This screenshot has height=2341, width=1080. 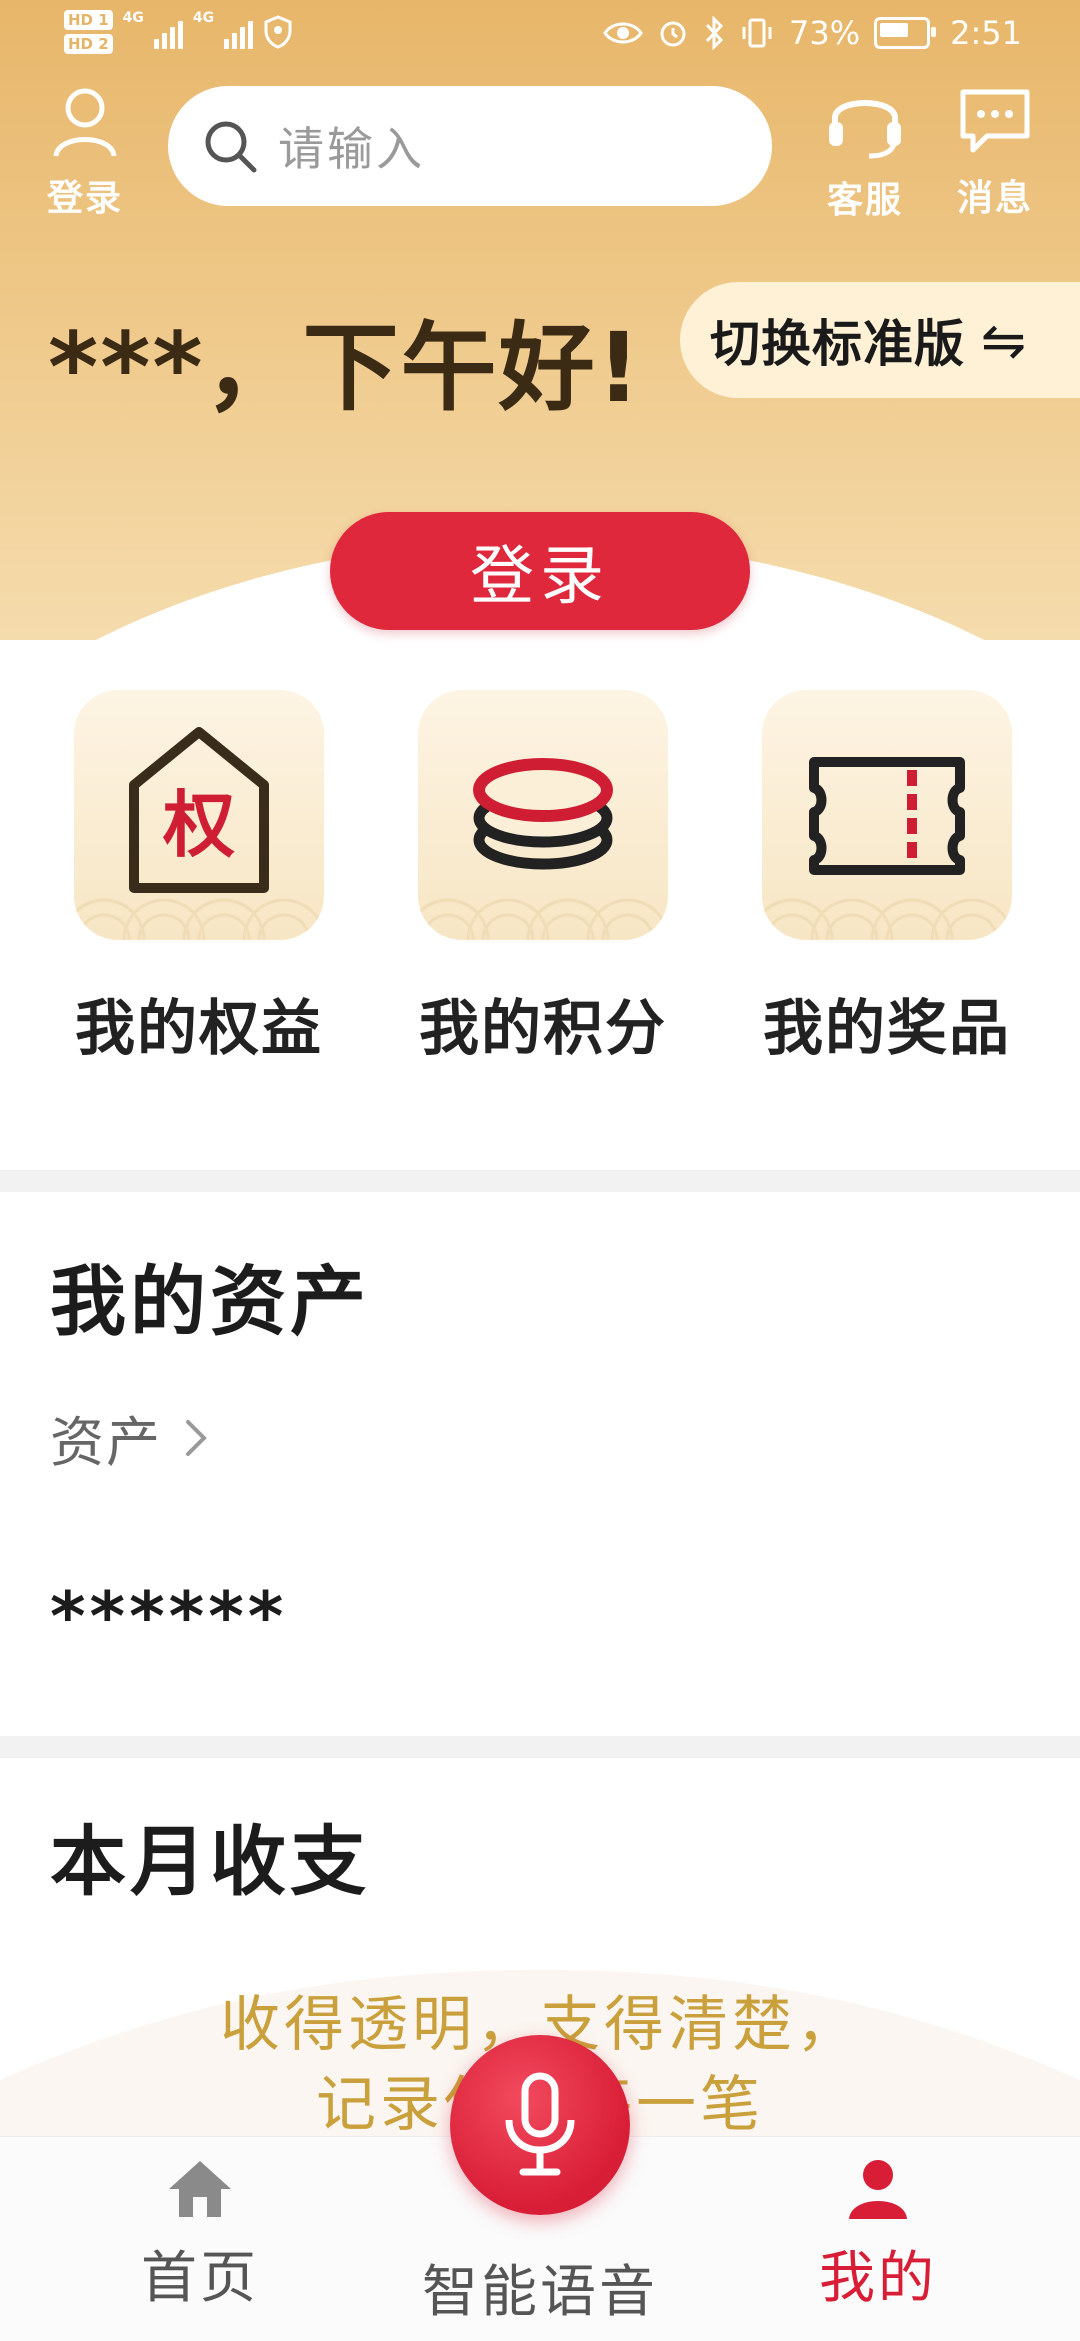 I want to click on search-icon, so click(x=231, y=147).